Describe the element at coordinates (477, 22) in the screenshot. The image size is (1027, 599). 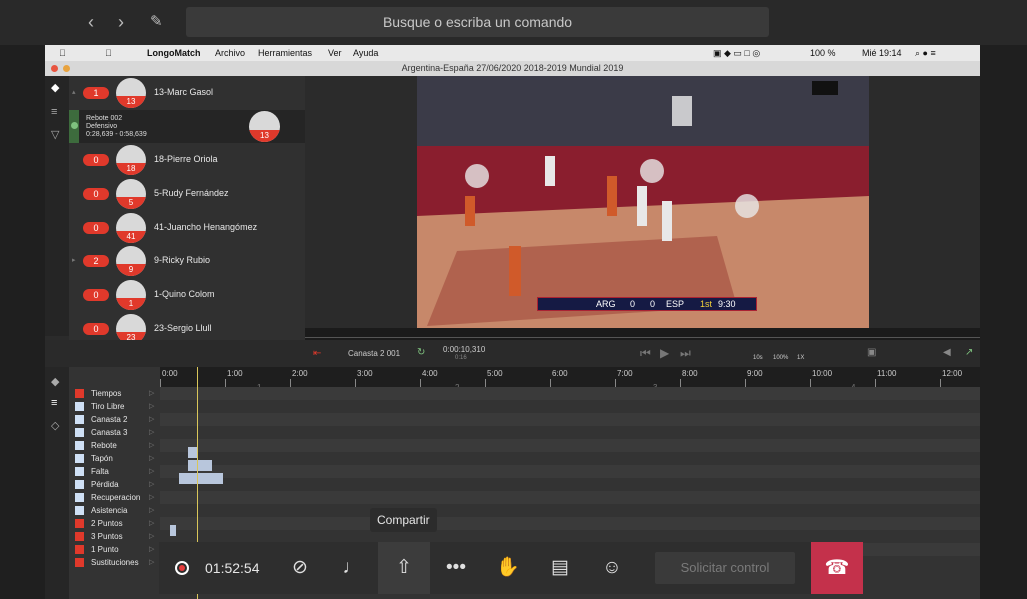
I see `command-search-input: Busque o escriba un comando` at that location.